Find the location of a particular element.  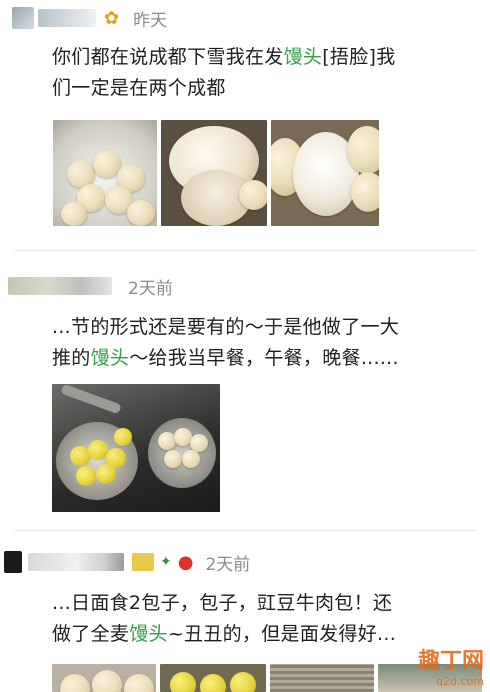

post-1-text: 你们都在说成都下雪我在发馒头[捂脸]我 们一定是在两个成都 is located at coordinates (267, 73).